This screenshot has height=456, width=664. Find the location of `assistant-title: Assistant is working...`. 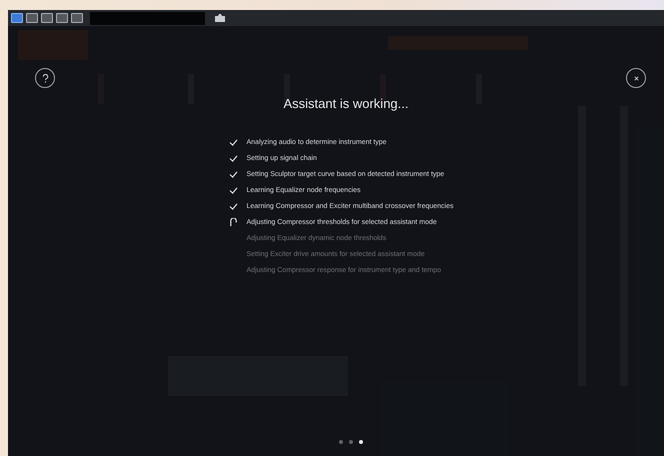

assistant-title: Assistant is working... is located at coordinates (346, 103).